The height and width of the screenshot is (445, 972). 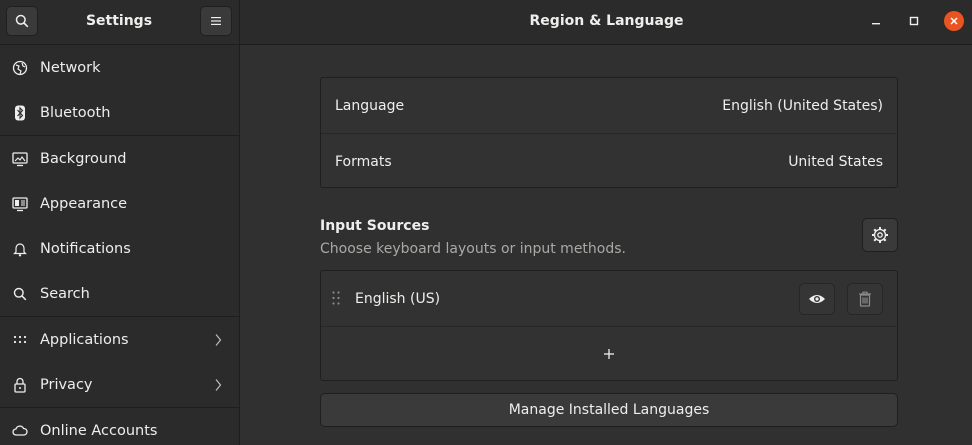 I want to click on input-source-row: English (US), so click(x=609, y=298).